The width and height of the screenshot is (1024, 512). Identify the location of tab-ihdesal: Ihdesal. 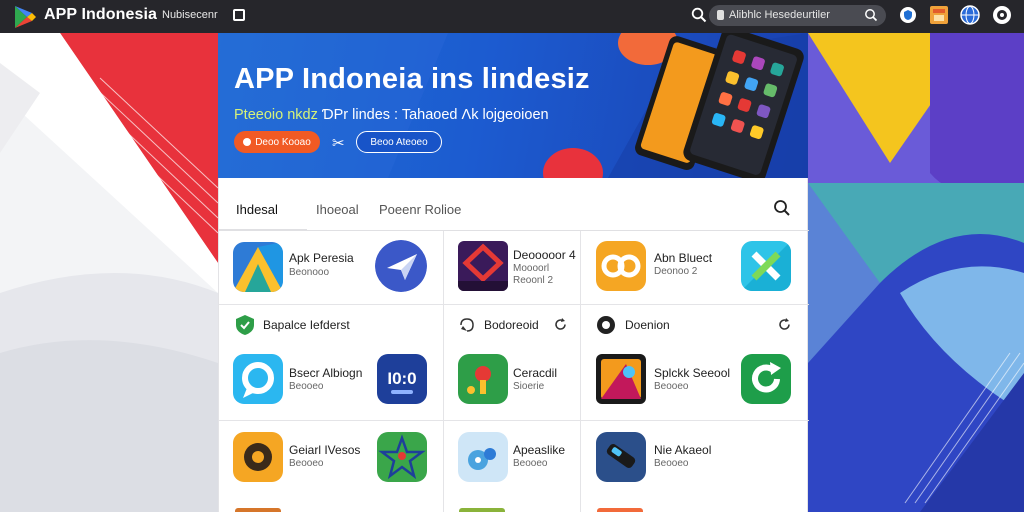
(257, 209).